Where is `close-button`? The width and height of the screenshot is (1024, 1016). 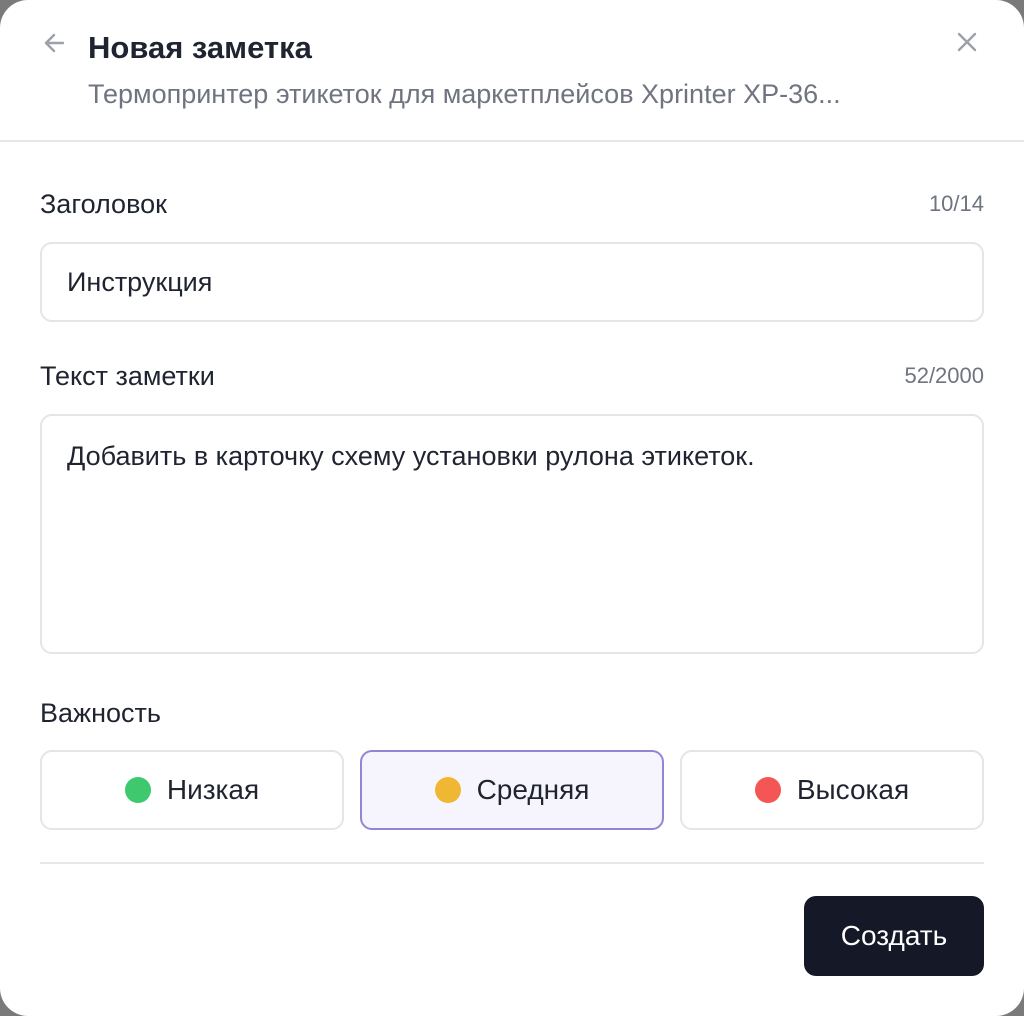 close-button is located at coordinates (967, 44).